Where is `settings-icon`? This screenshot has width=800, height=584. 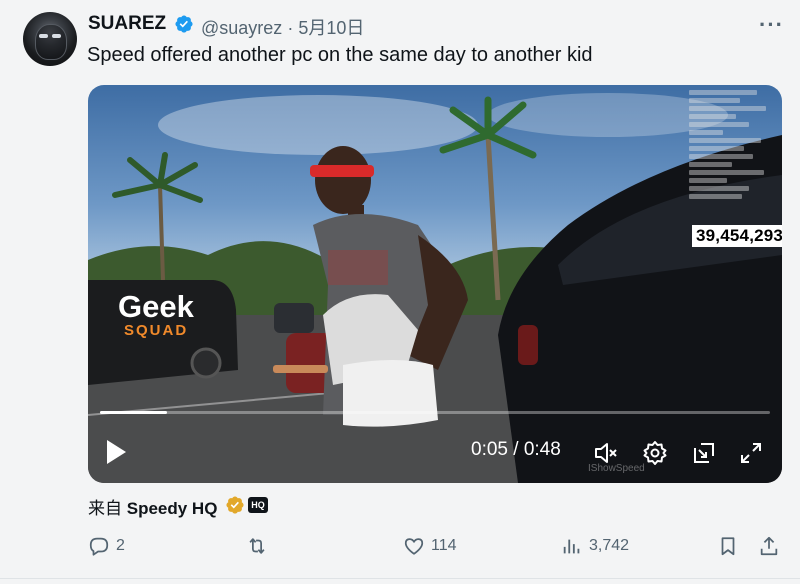
settings-icon is located at coordinates (655, 453).